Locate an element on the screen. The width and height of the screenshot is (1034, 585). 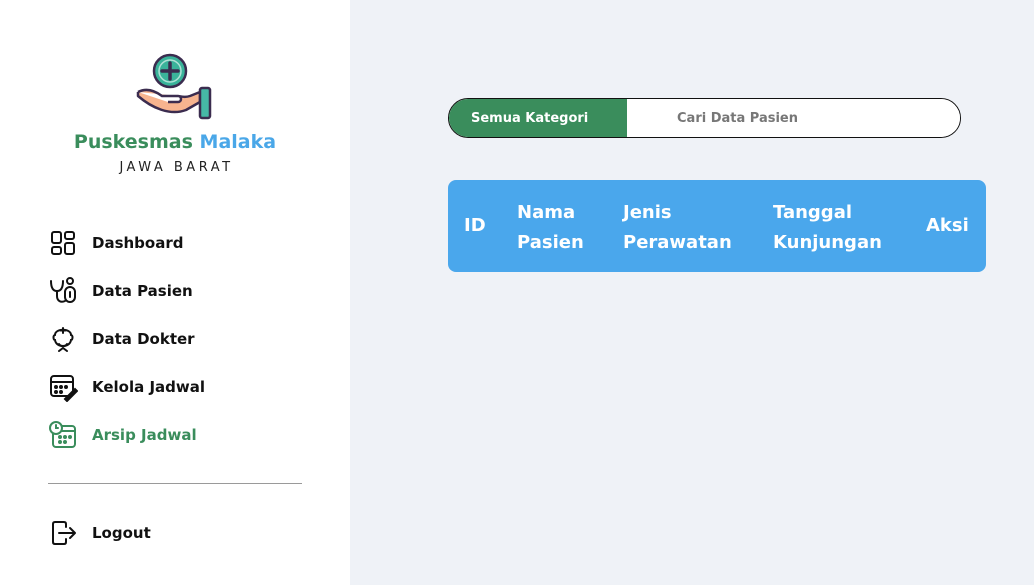
column-header-tanggal-kunjungan: Tanggal Kunjungan is located at coordinates (827, 228).